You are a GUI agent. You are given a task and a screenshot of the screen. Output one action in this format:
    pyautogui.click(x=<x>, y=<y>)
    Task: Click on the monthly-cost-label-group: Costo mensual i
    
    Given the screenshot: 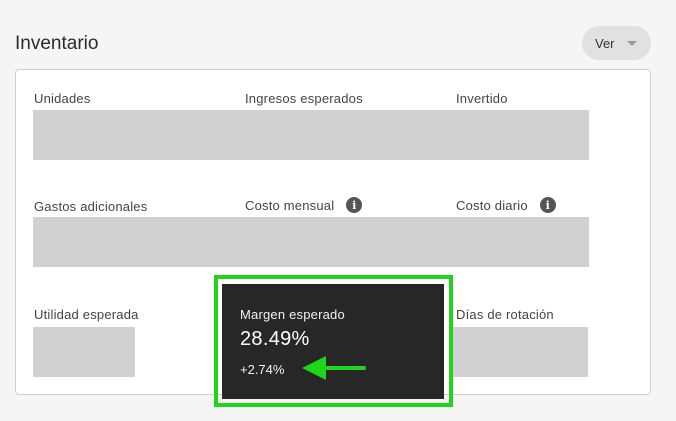 What is the action you would take?
    pyautogui.click(x=304, y=205)
    